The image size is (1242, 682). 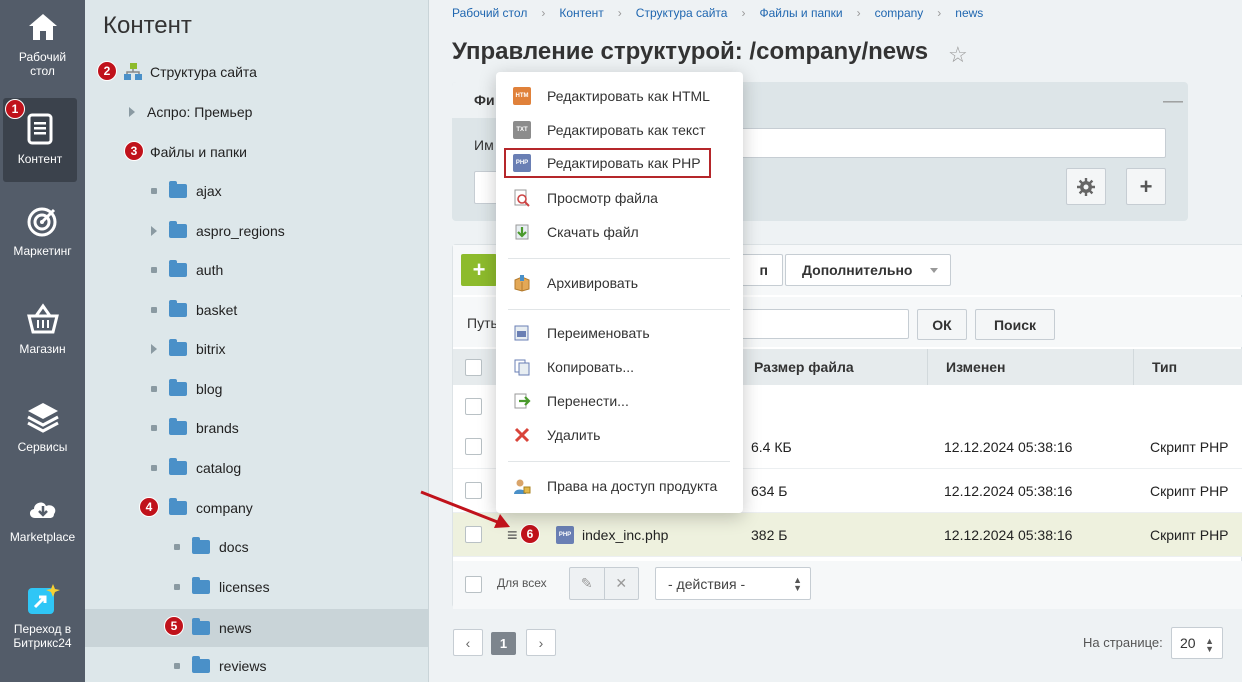 I want to click on breadcrumb-item: company, so click(x=899, y=13).